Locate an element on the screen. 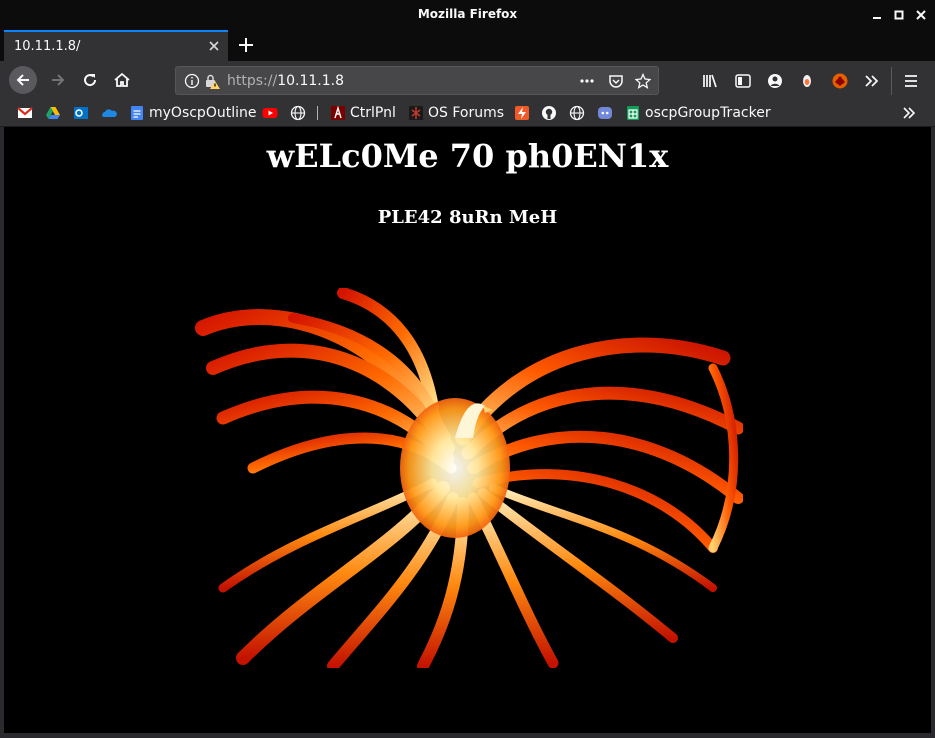 Image resolution: width=935 pixels, height=738 pixels. phoenix-body is located at coordinates (455, 468).